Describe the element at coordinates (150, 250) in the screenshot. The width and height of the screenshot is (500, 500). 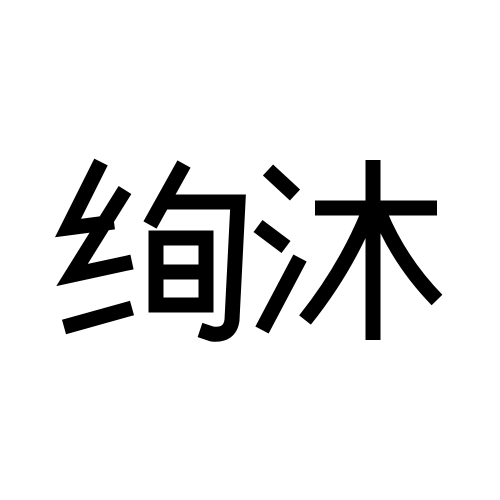
I see `glyph-xuan` at that location.